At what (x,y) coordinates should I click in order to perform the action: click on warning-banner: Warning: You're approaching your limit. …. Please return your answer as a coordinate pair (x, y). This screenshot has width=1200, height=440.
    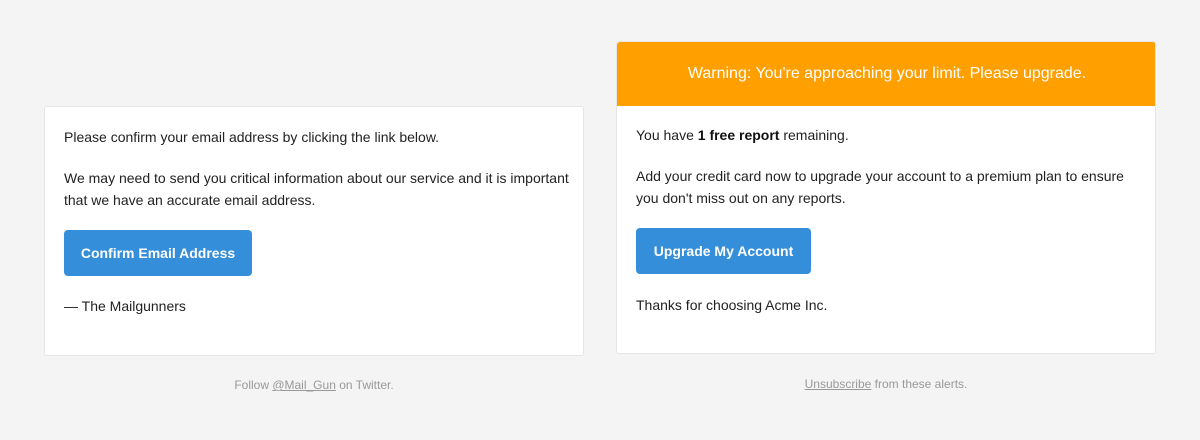
    Looking at the image, I should click on (886, 74).